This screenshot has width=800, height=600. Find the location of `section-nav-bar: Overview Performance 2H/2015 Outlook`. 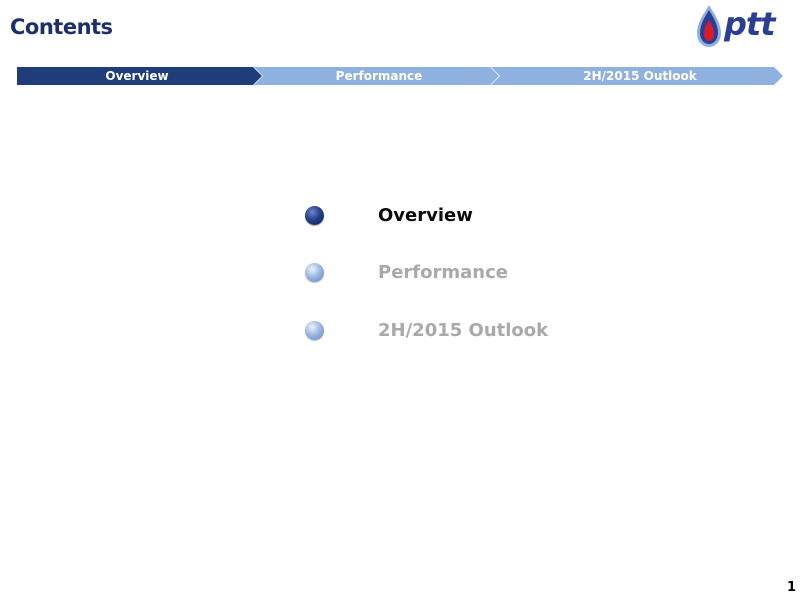

section-nav-bar: Overview Performance 2H/2015 Outlook is located at coordinates (400, 76).